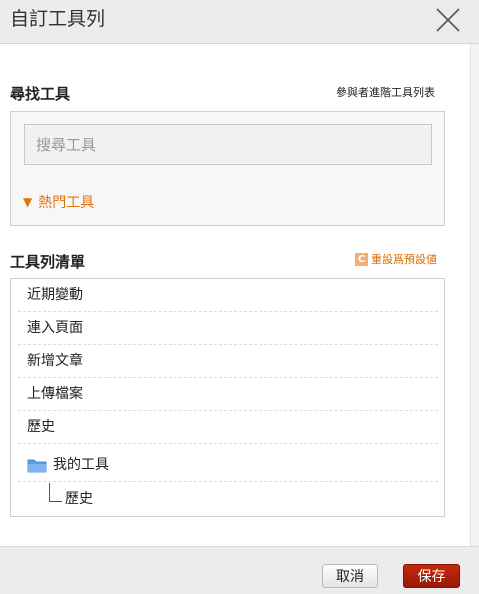 The height and width of the screenshot is (594, 479). I want to click on find-tools-heading: 尋找工具, so click(40, 94).